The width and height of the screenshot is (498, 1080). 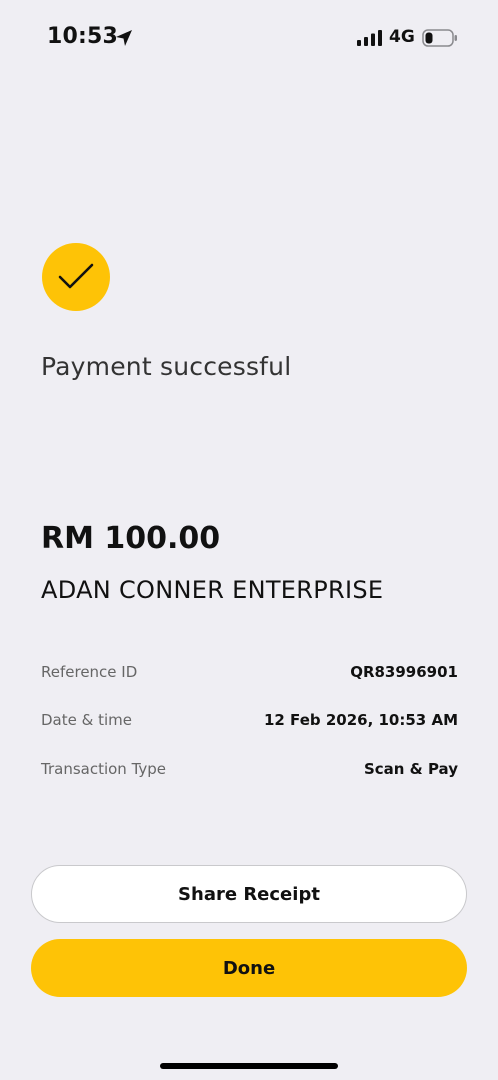 I want to click on status-time: 10:53, so click(x=83, y=36).